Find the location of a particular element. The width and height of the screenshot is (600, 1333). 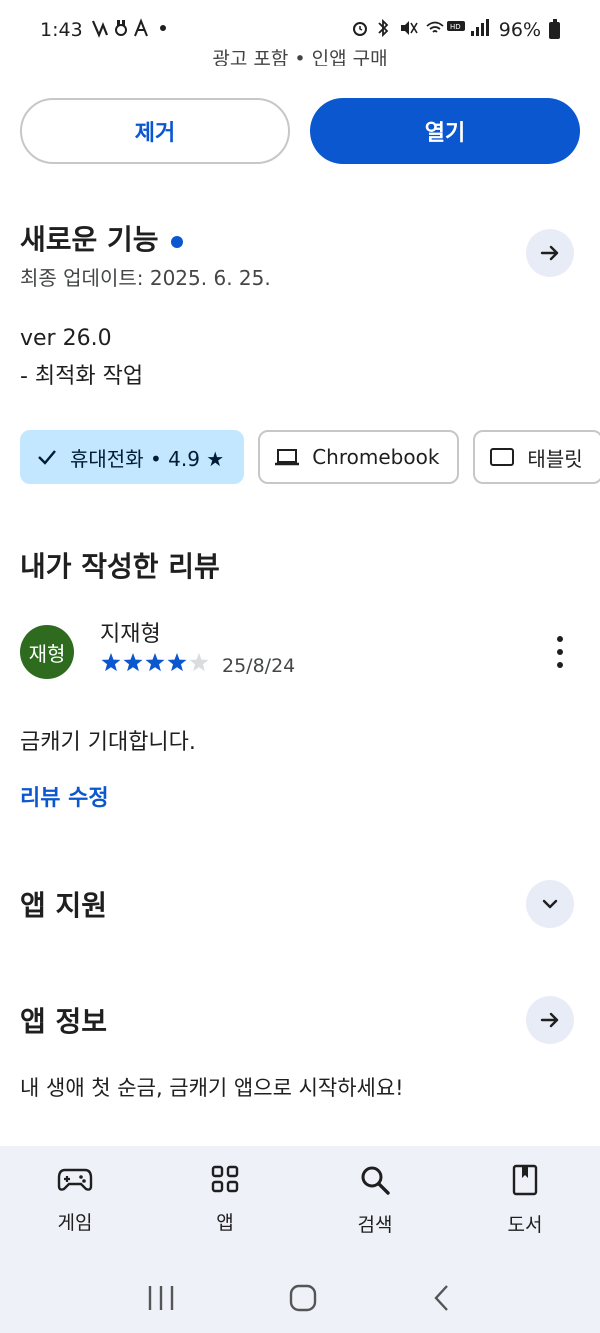

back-icon is located at coordinates (441, 1297).